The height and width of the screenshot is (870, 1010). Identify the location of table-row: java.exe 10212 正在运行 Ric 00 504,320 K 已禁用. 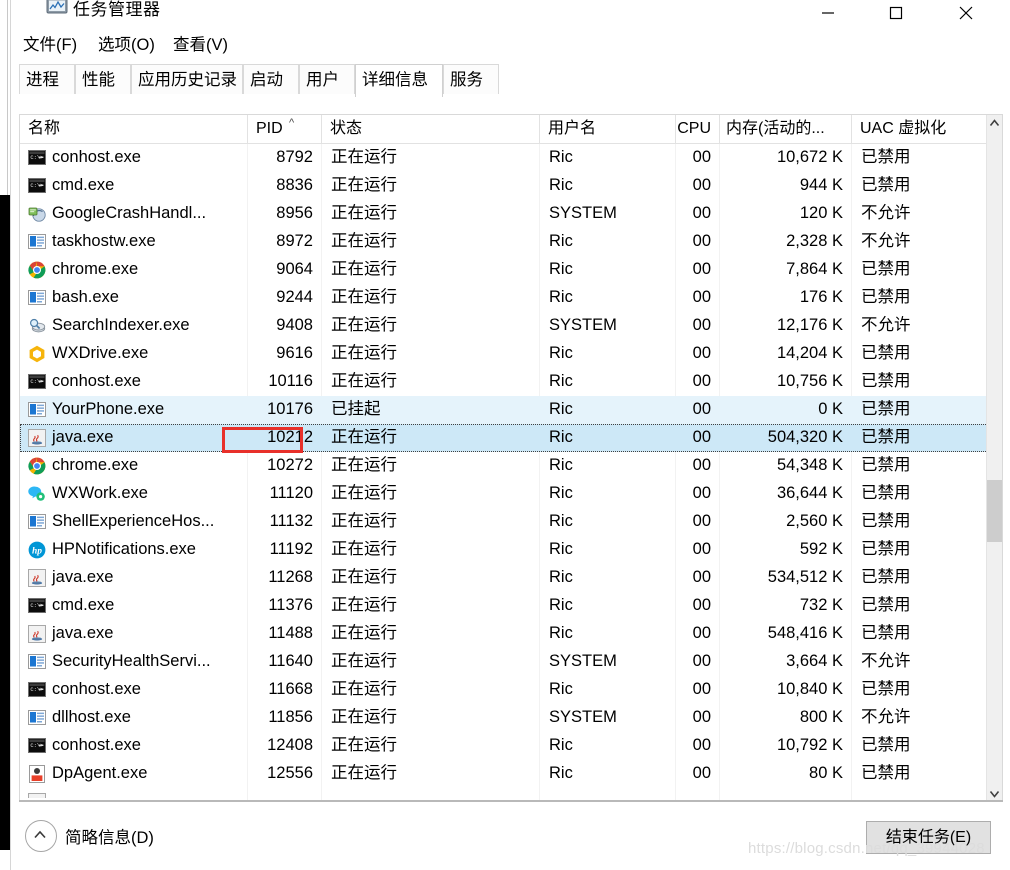
(504, 438).